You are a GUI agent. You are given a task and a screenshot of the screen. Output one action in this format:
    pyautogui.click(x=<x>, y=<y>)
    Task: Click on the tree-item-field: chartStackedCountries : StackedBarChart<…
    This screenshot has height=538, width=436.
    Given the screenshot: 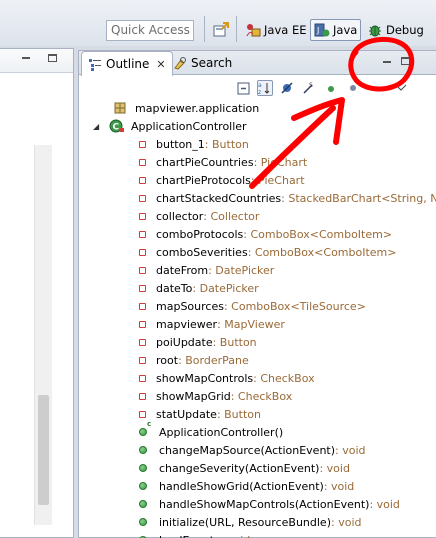 What is the action you would take?
    pyautogui.click(x=287, y=198)
    